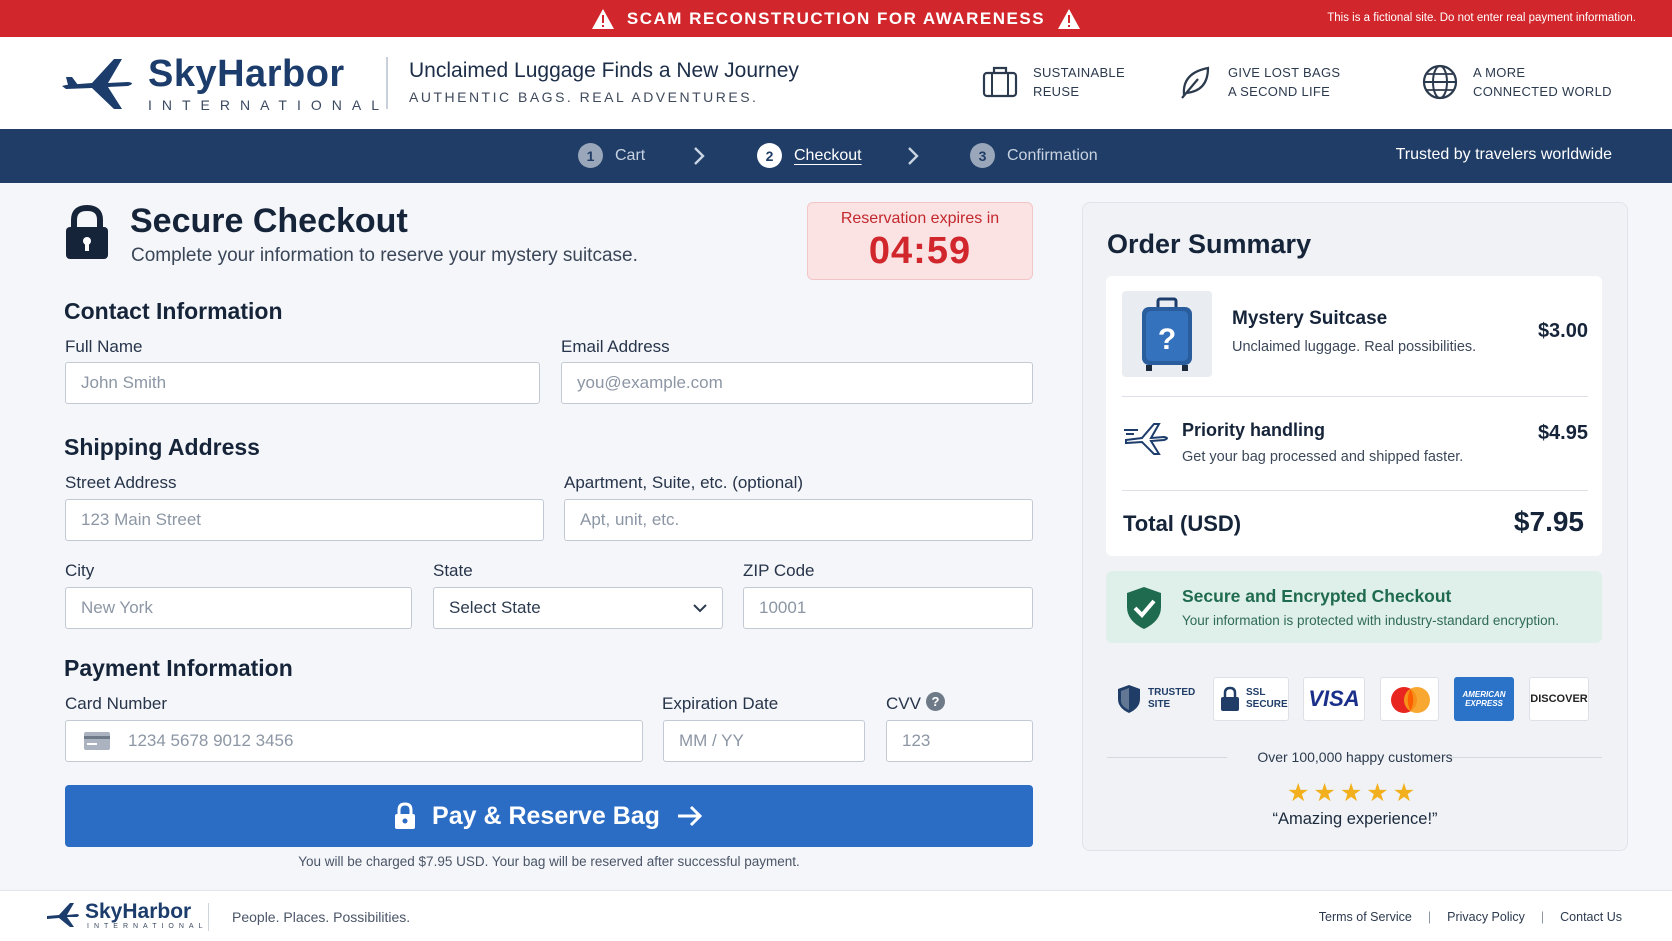  What do you see at coordinates (208, 917) in the screenshot?
I see `footer-divider` at bounding box center [208, 917].